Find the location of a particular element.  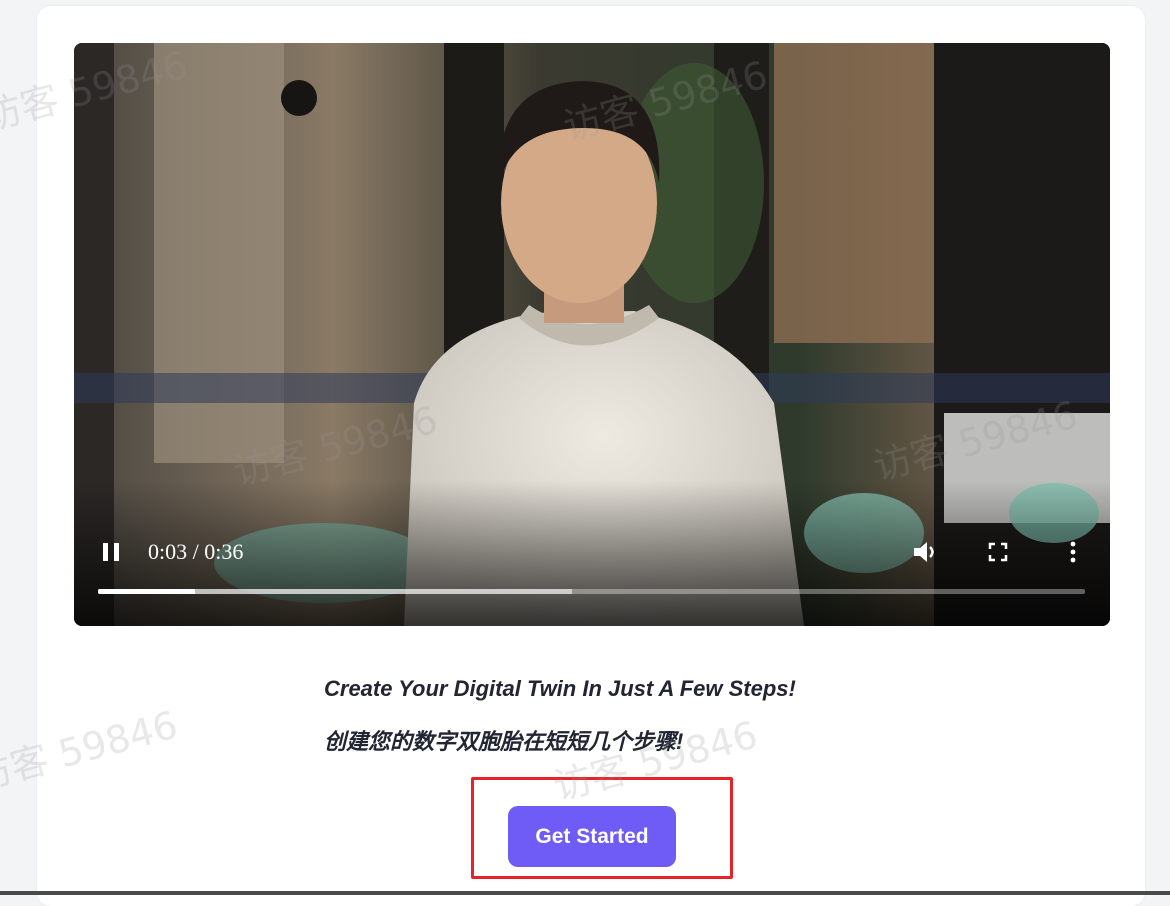

get-started-button: Get Started is located at coordinates (592, 836).